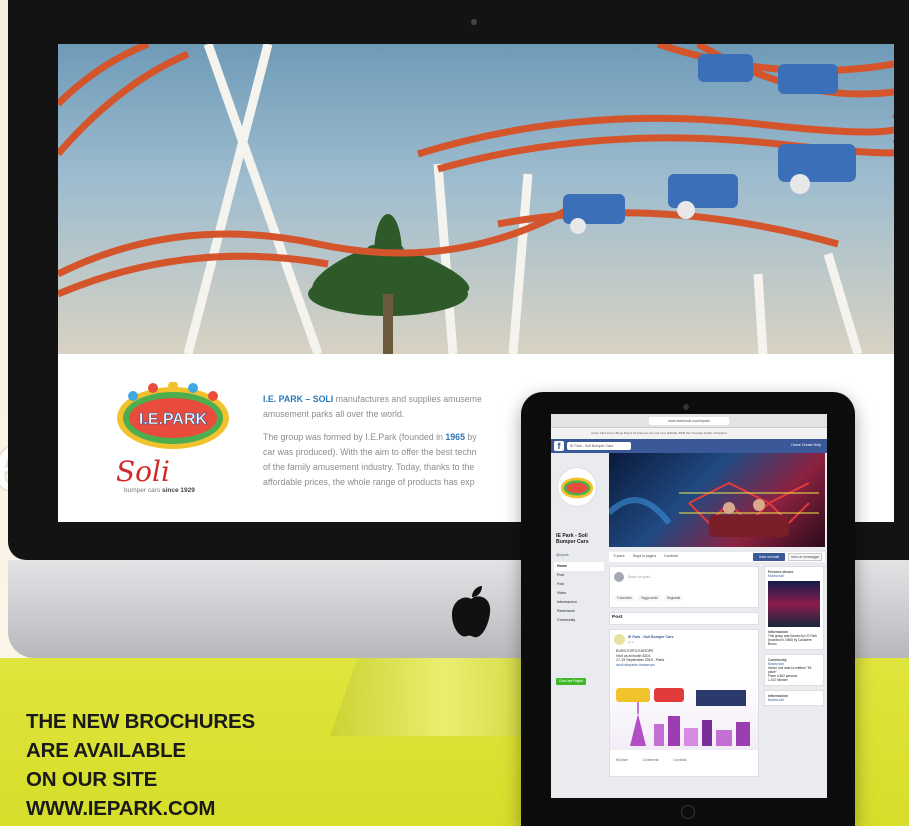 This screenshot has height=826, width=909. I want to click on page-handle: @iepark, so click(562, 555).